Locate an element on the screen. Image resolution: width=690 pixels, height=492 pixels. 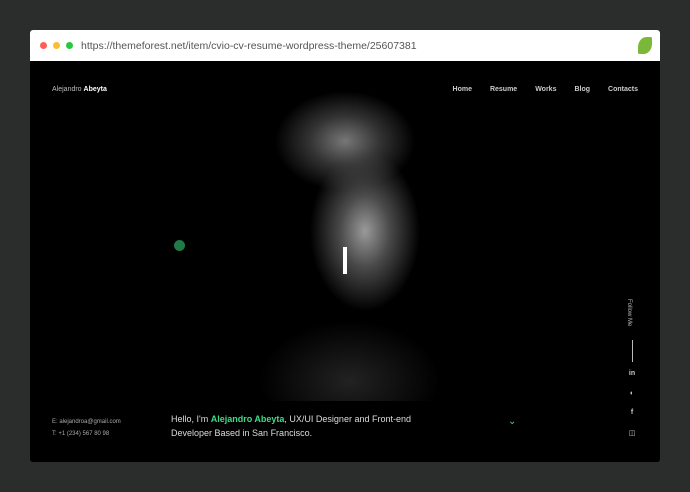
maximize-button is located at coordinates (69, 45).